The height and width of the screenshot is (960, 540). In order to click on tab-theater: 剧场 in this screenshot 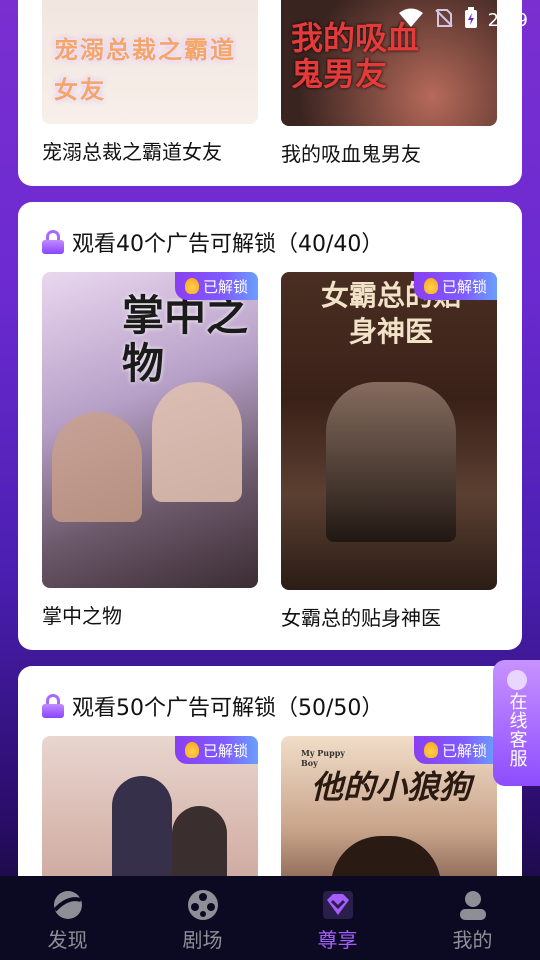, I will do `click(202, 918)`.